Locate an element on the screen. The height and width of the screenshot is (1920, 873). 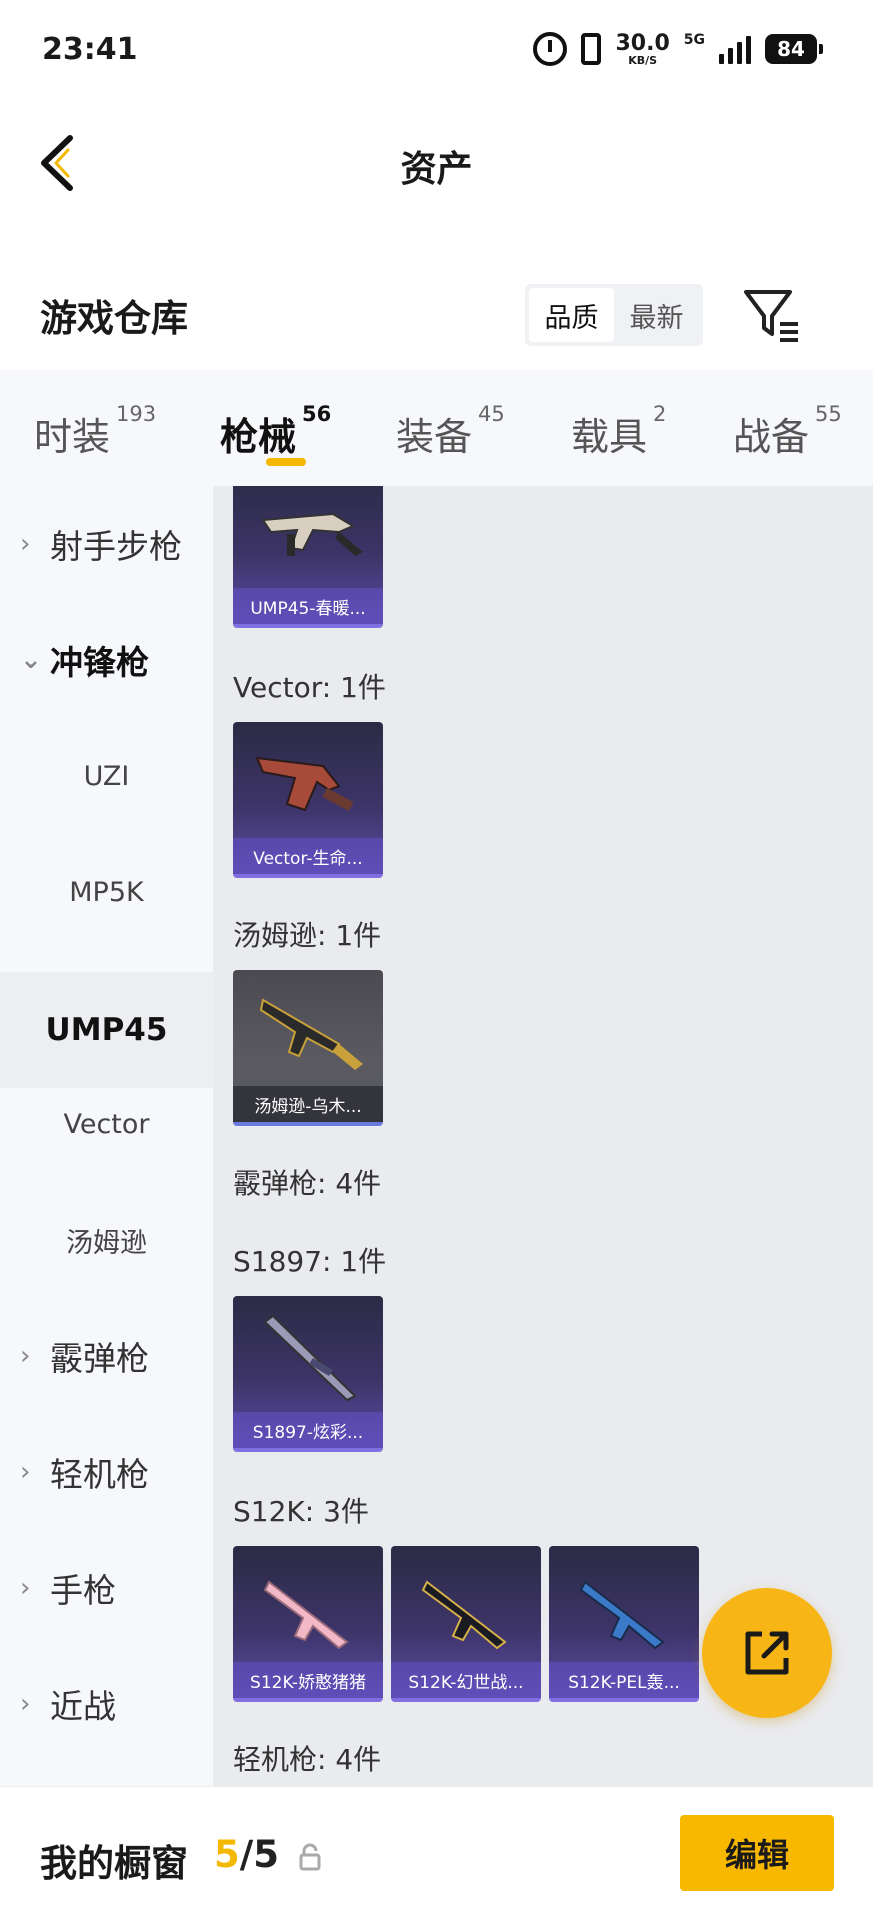
network-type: 5G is located at coordinates (694, 40).